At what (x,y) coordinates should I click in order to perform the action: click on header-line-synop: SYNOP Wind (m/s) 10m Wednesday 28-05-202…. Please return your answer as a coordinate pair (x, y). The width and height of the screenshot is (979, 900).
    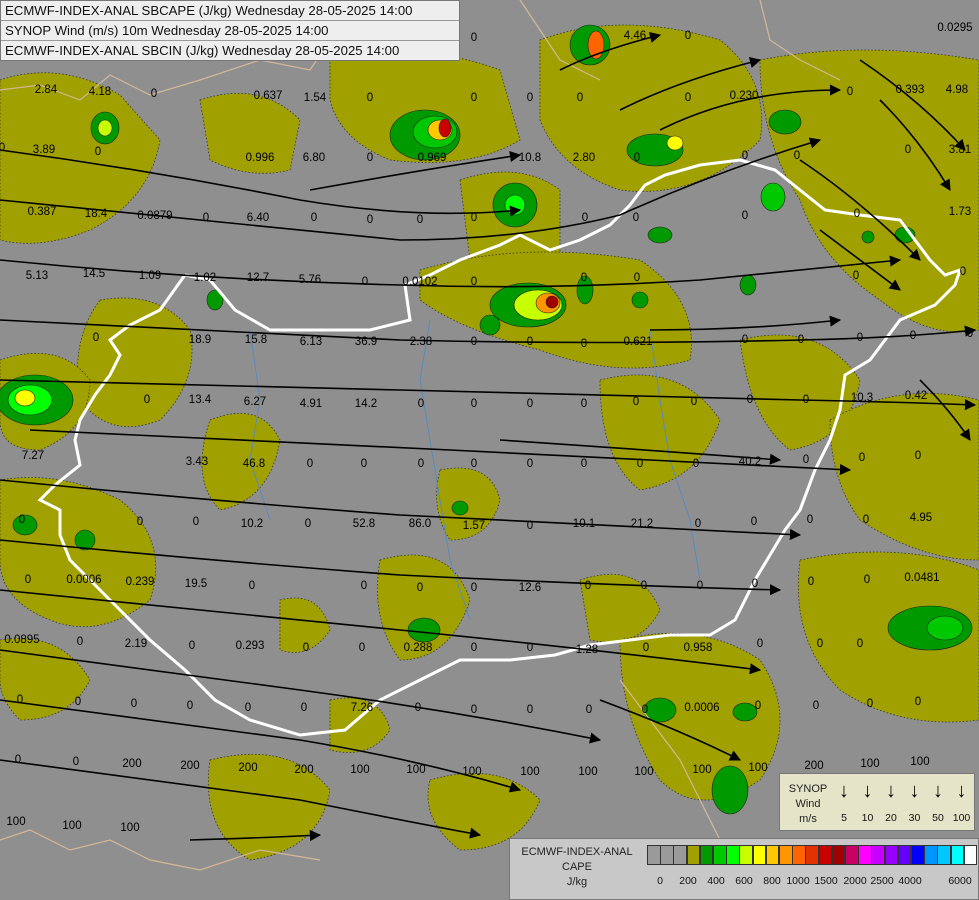
    Looking at the image, I should click on (230, 30).